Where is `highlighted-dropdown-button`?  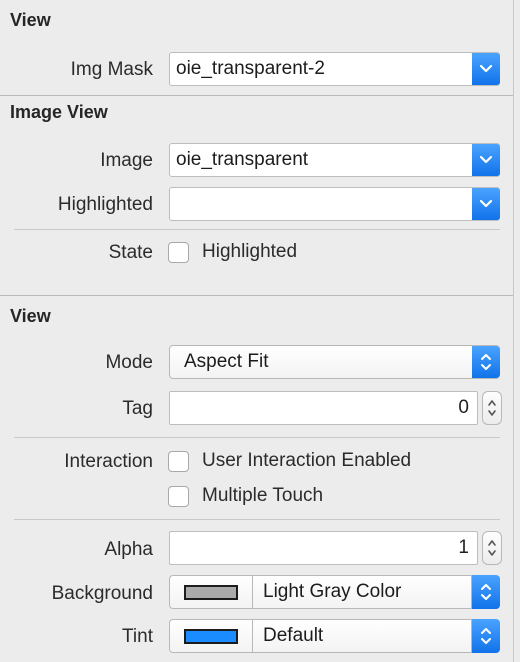
highlighted-dropdown-button is located at coordinates (486, 204).